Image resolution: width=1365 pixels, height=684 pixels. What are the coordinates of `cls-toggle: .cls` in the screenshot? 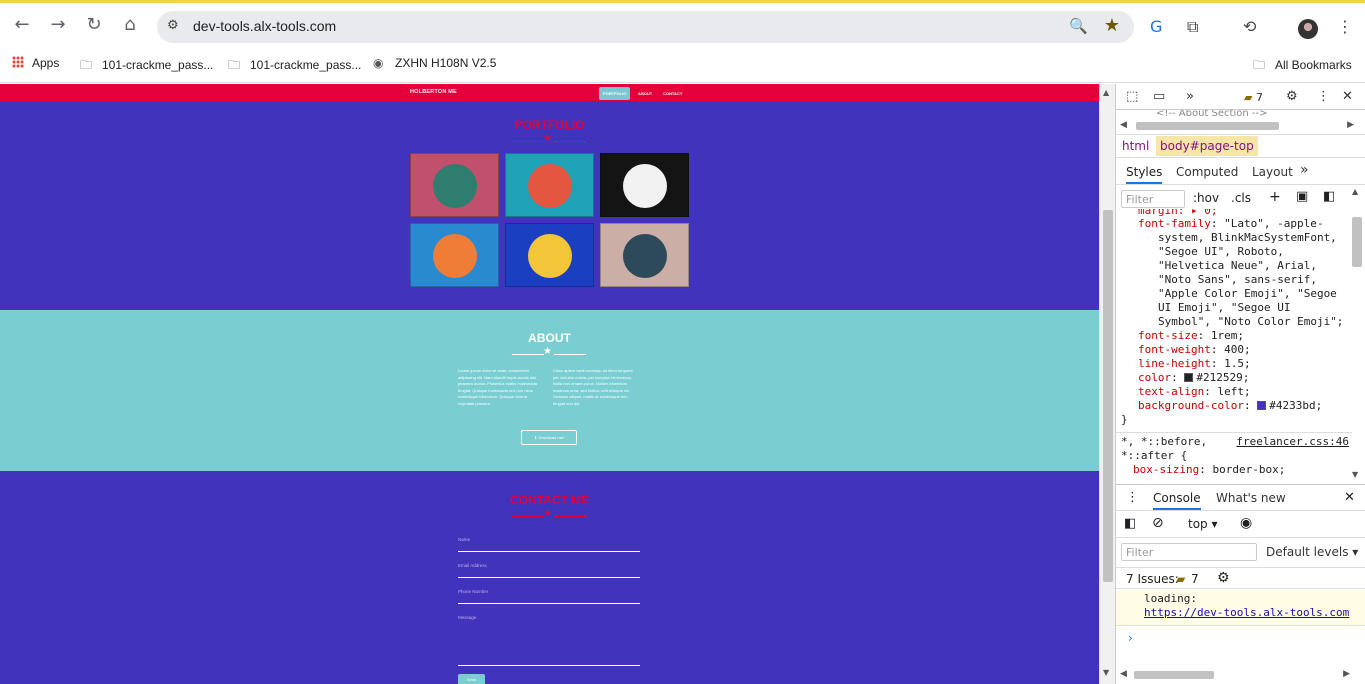 It's located at (1241, 198).